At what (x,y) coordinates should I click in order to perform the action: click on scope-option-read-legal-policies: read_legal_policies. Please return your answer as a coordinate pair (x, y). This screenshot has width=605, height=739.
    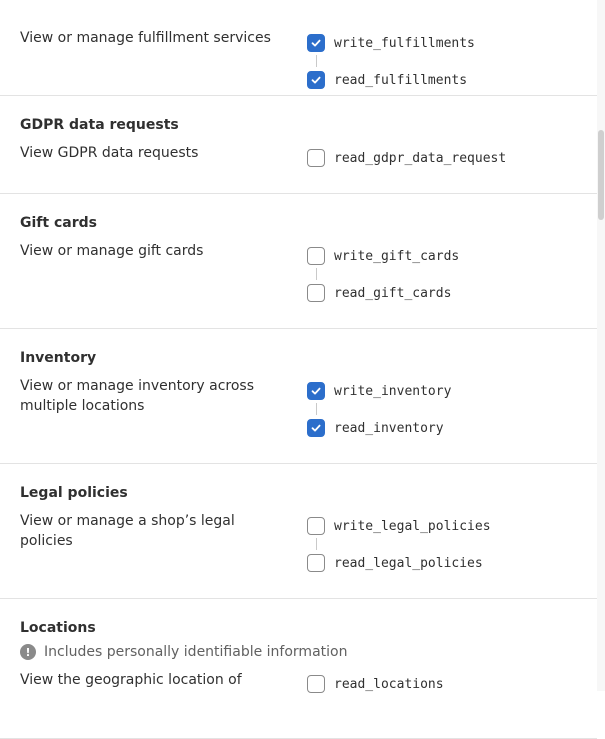
    Looking at the image, I should click on (395, 563).